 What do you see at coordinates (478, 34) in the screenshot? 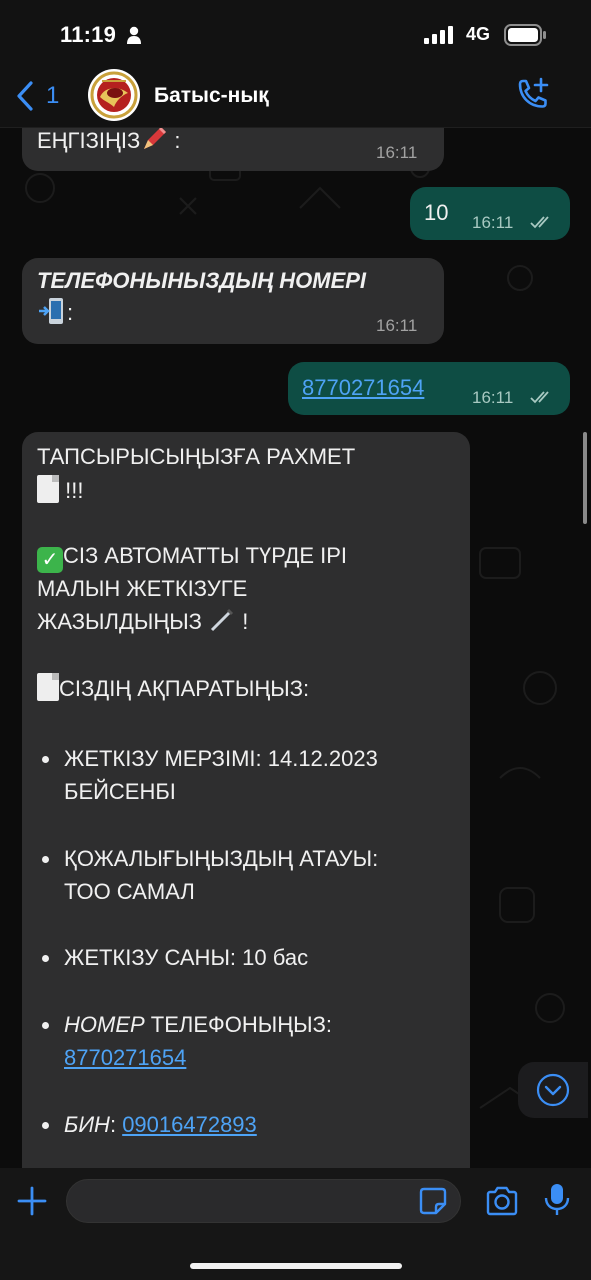
I see `network-type: 4G` at bounding box center [478, 34].